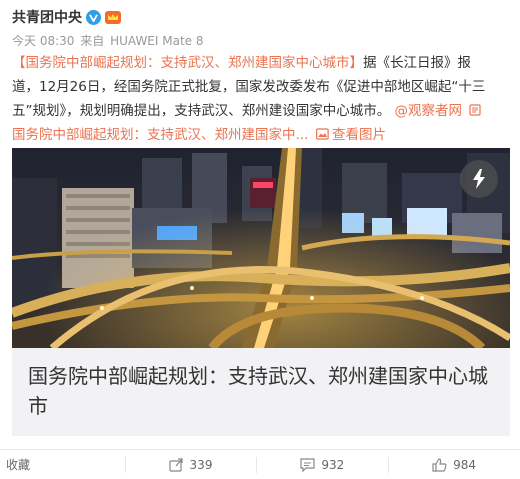 This screenshot has height=479, width=520. What do you see at coordinates (201, 111) in the screenshot?
I see `post-text-line3: 五”规划》，规划明确提出，支持武汉、郑州建设国家中心城市。` at bounding box center [201, 111].